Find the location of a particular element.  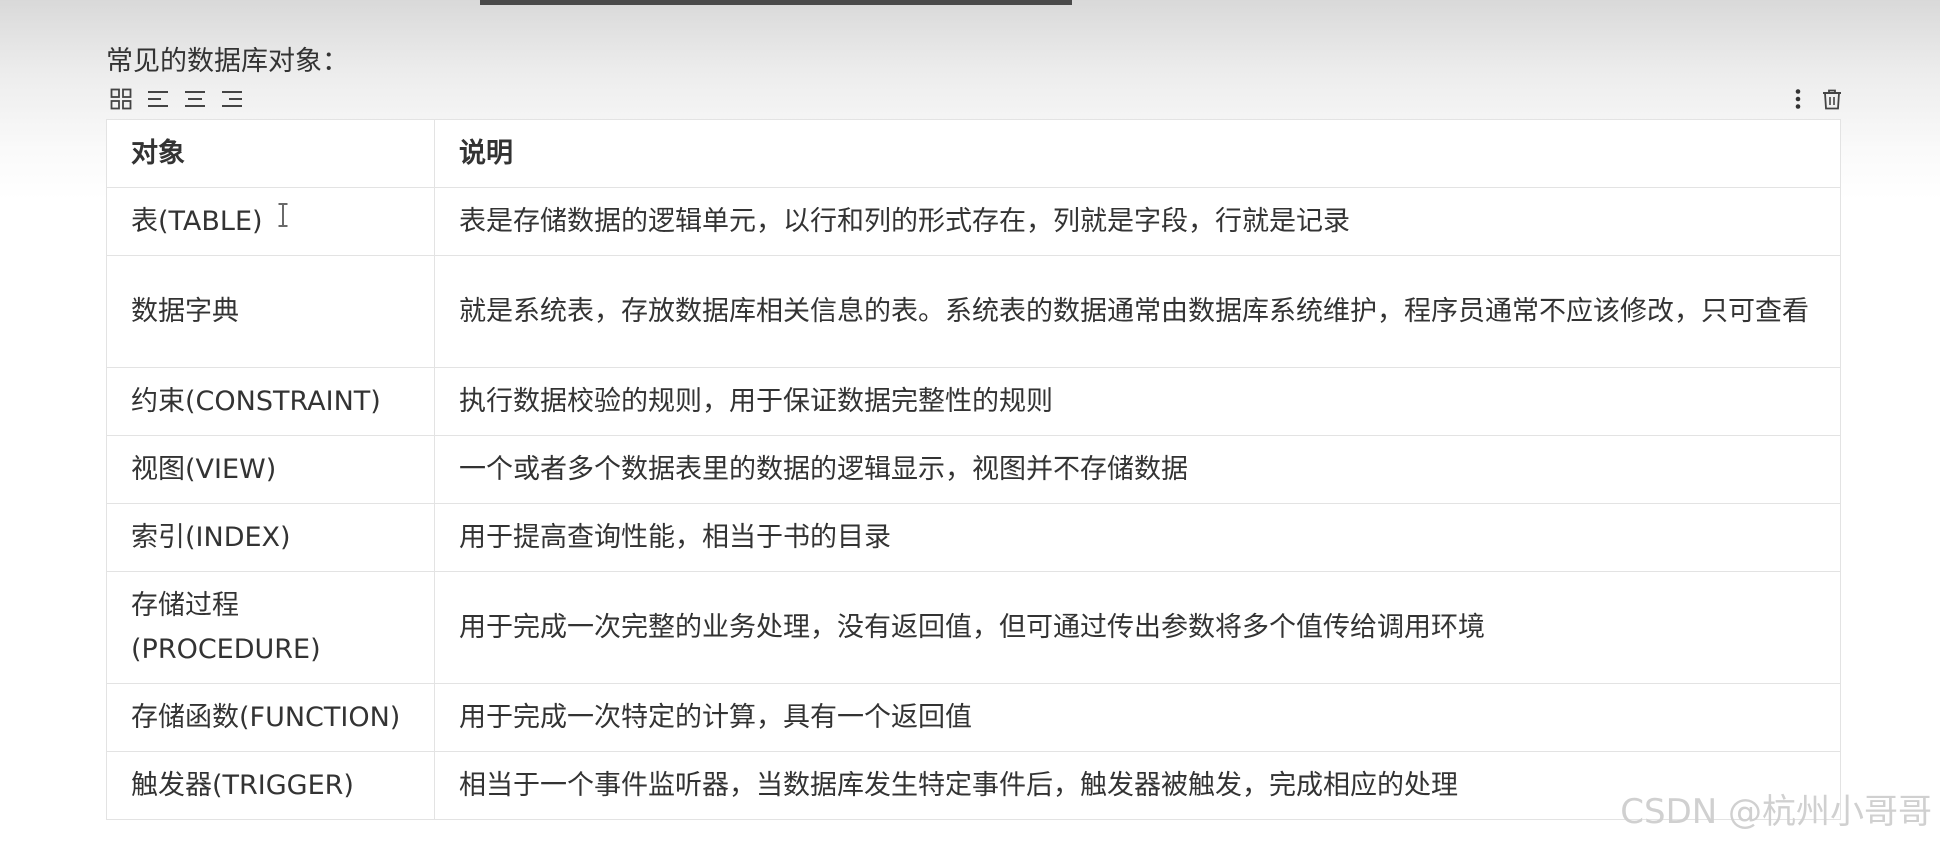

object-cell: 索引(INDEX) is located at coordinates (270, 537).